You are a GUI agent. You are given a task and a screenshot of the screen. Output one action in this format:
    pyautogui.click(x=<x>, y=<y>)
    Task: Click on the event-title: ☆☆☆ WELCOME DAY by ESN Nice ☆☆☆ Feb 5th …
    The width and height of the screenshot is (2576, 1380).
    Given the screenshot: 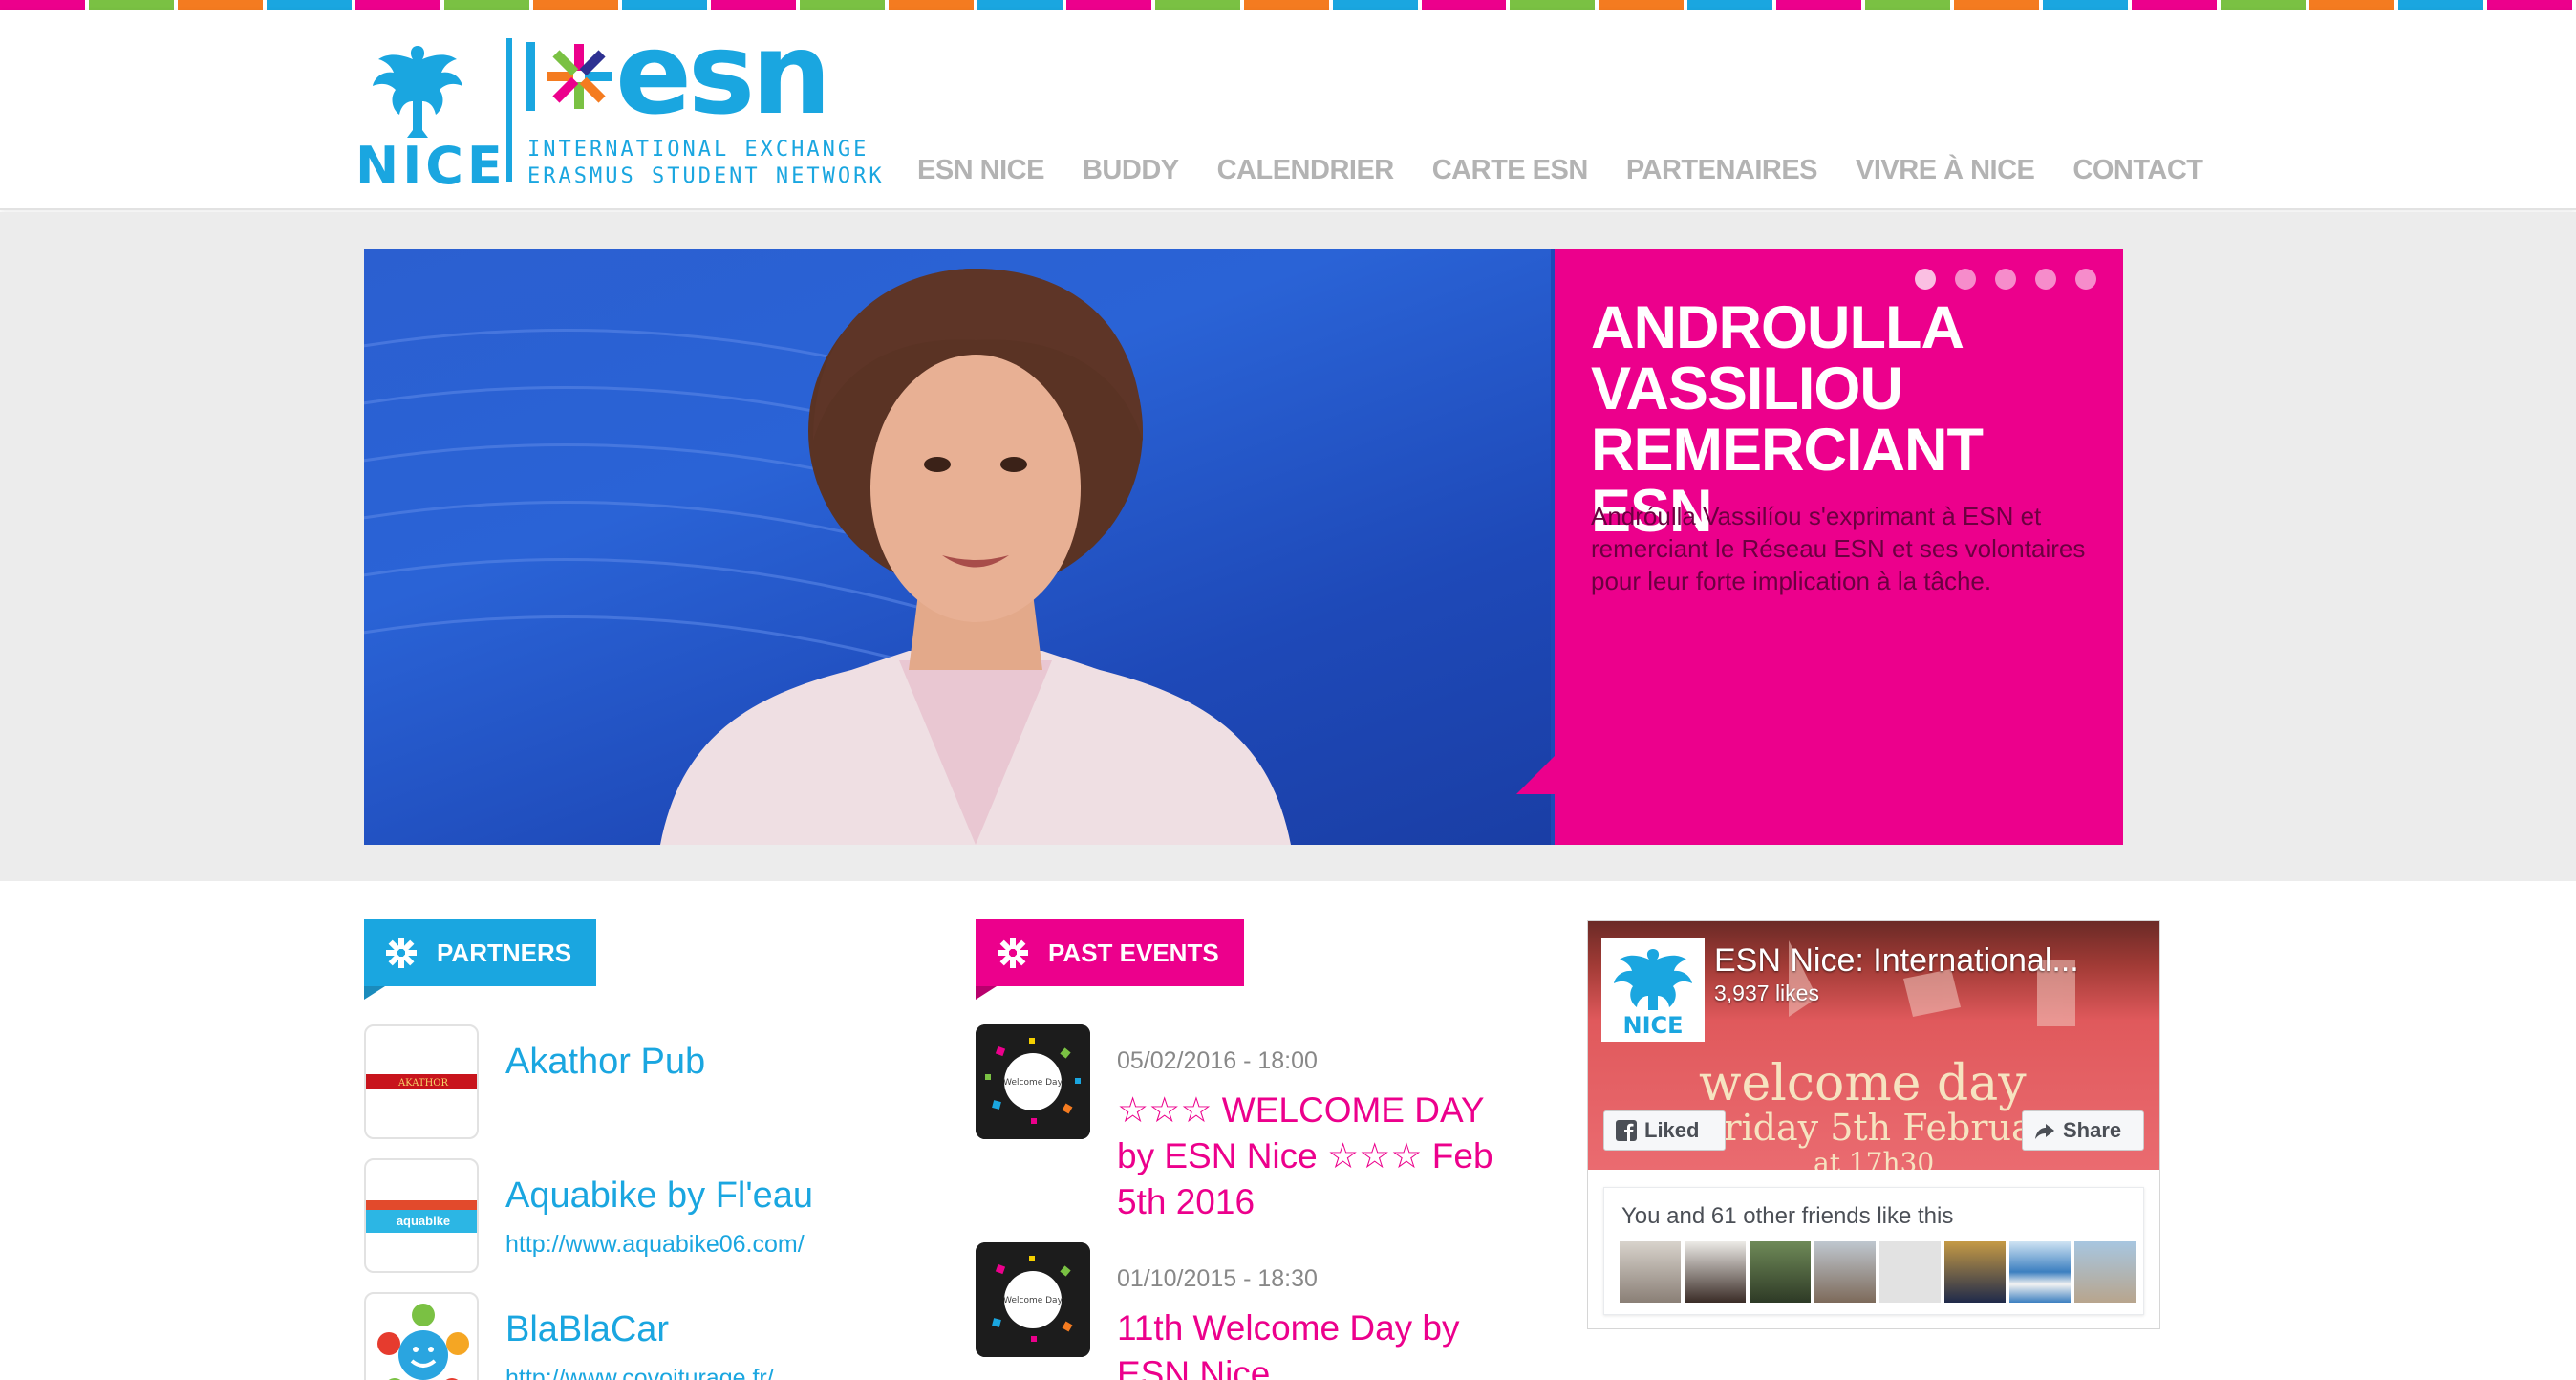 What is the action you would take?
    pyautogui.click(x=1317, y=1156)
    